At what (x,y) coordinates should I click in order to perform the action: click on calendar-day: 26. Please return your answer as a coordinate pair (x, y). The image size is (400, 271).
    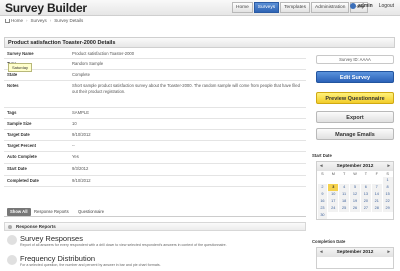
    Looking at the image, I should click on (355, 208).